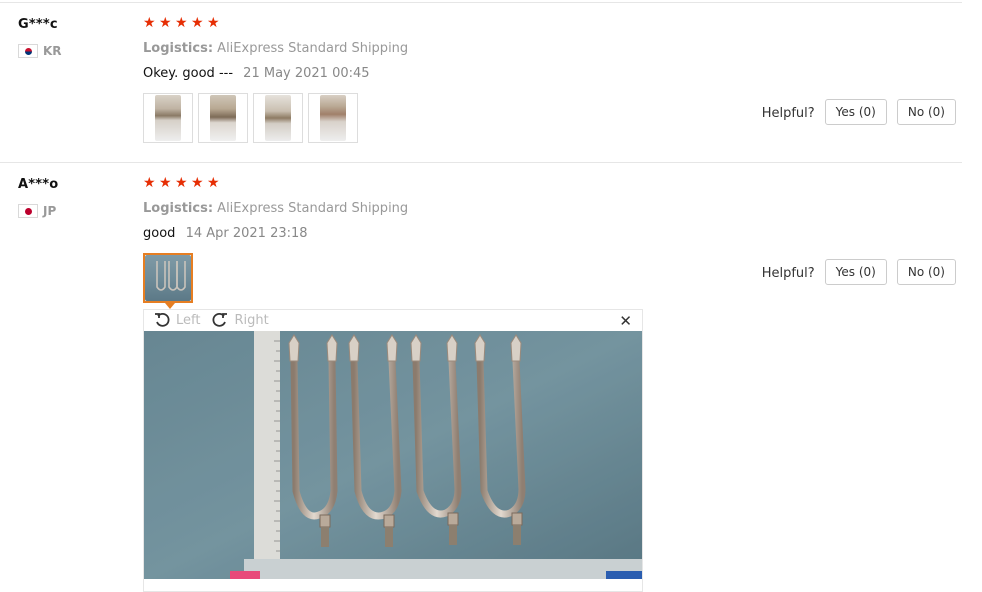  I want to click on review-date: 21 May 2021 00:45, so click(306, 73).